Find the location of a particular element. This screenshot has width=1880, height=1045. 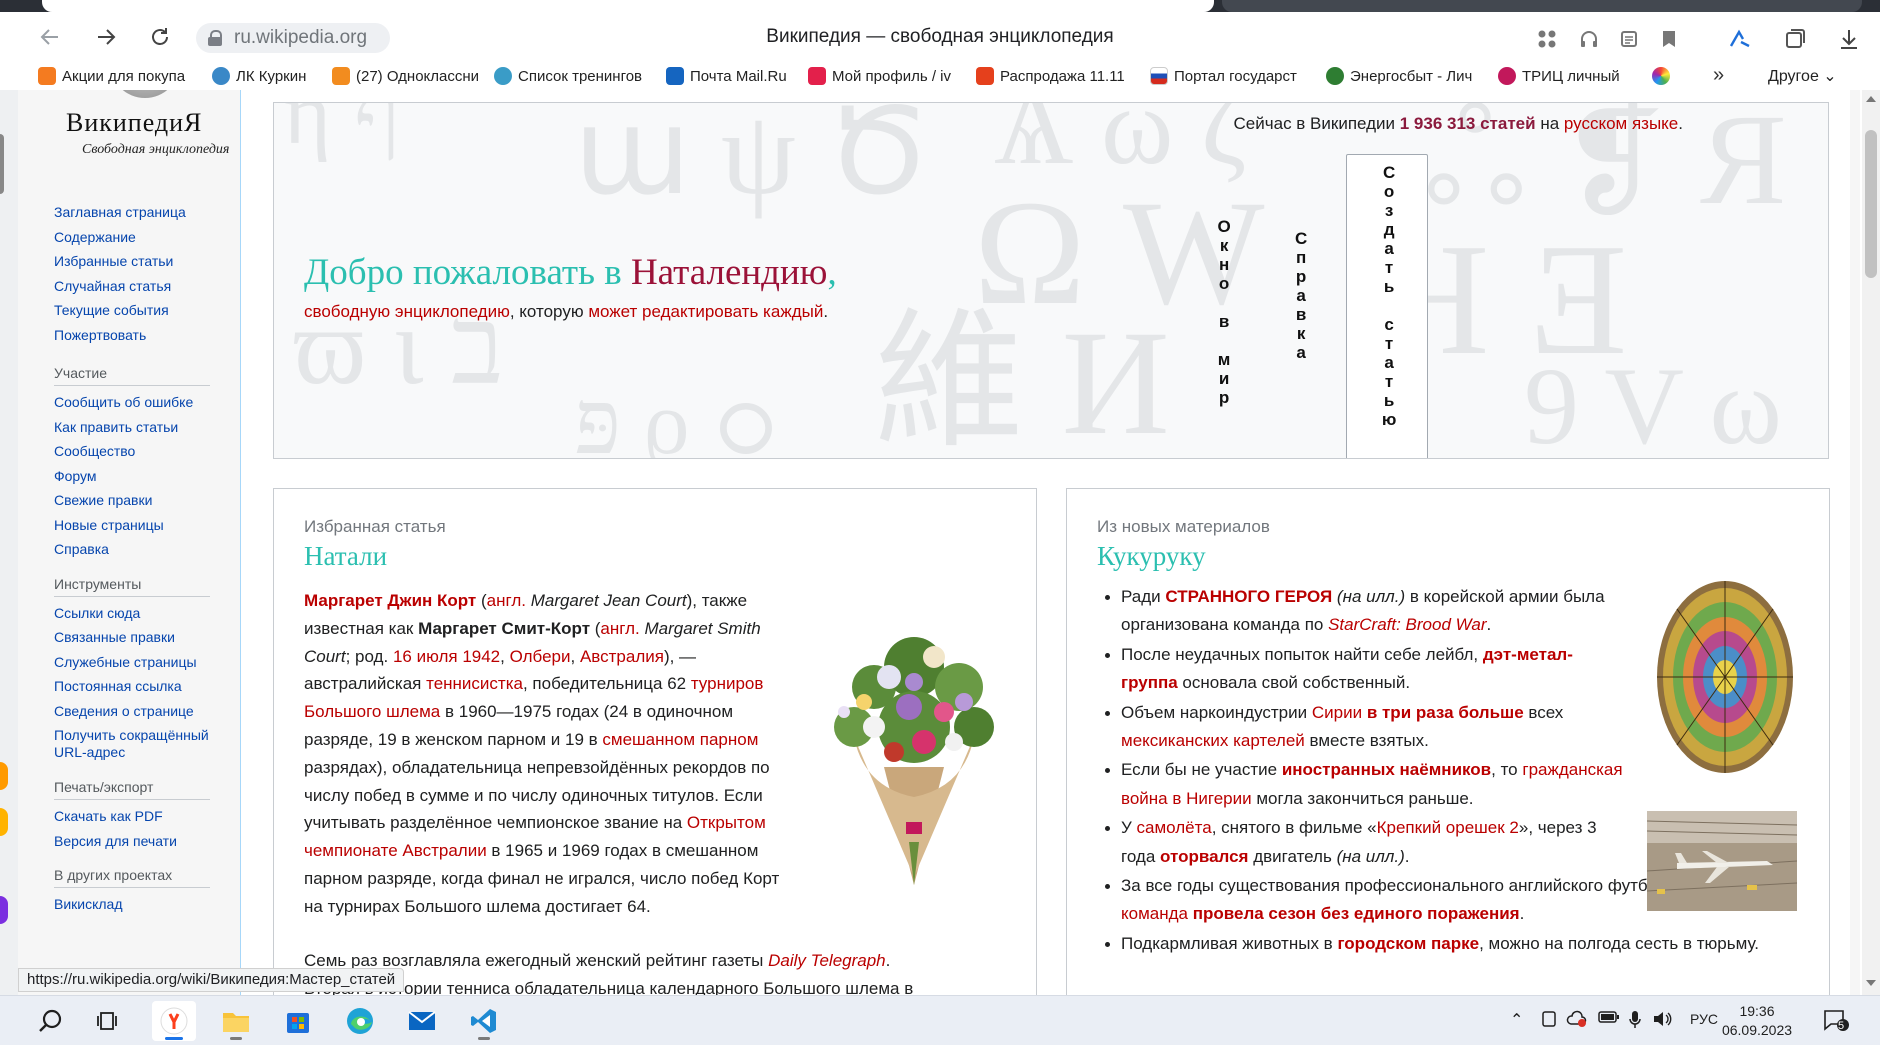

sidebar-link: Пожертвовать is located at coordinates (136, 335).